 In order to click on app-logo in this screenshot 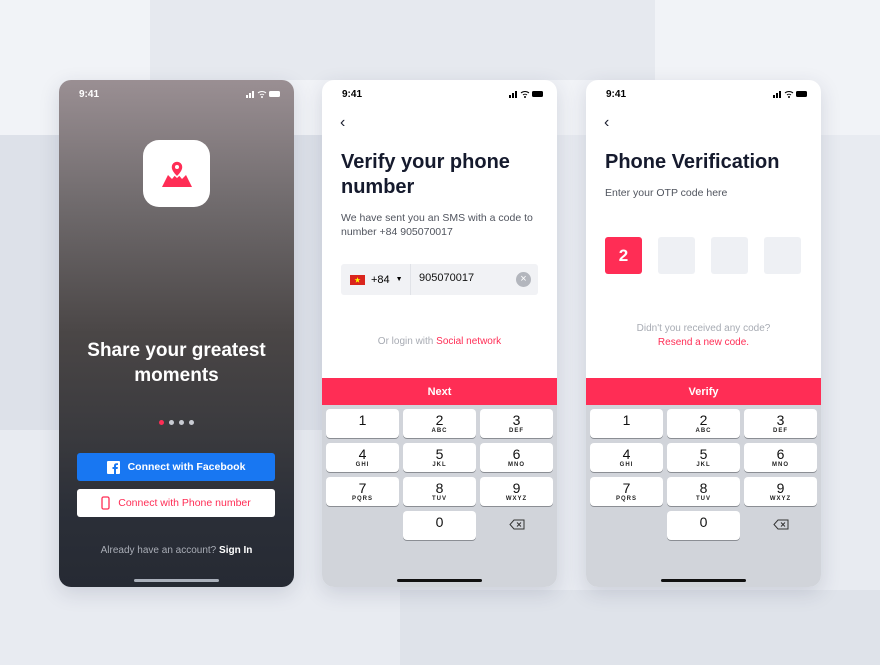, I will do `click(176, 173)`.